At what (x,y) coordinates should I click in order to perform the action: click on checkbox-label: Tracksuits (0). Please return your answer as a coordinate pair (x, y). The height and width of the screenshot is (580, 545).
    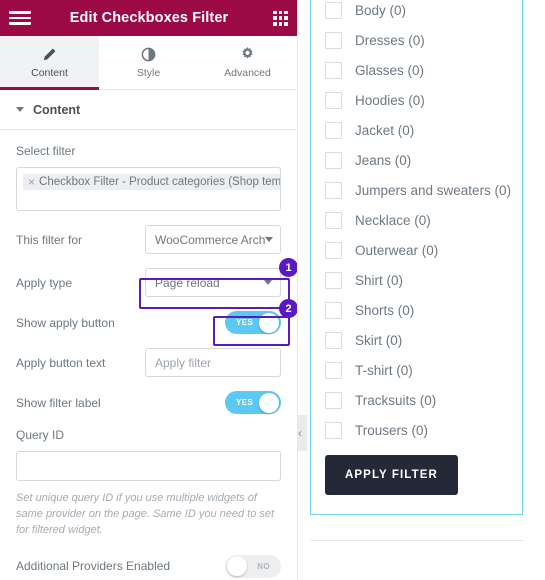
    Looking at the image, I should click on (396, 400).